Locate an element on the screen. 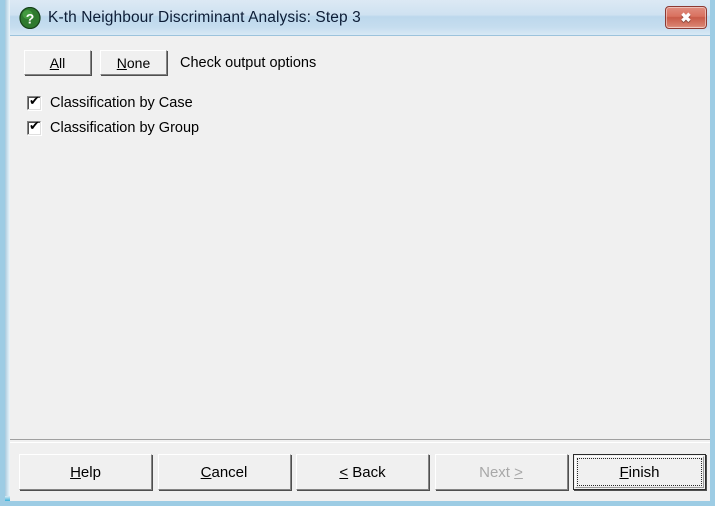  back-accel: < is located at coordinates (344, 472).